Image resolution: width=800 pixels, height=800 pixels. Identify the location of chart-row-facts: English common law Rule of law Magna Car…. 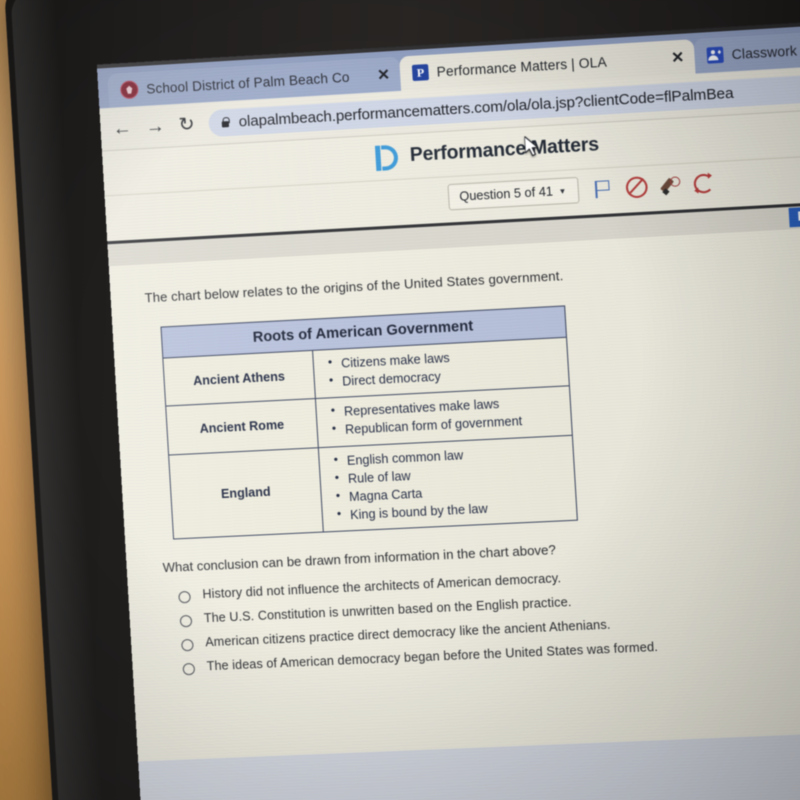
(448, 483).